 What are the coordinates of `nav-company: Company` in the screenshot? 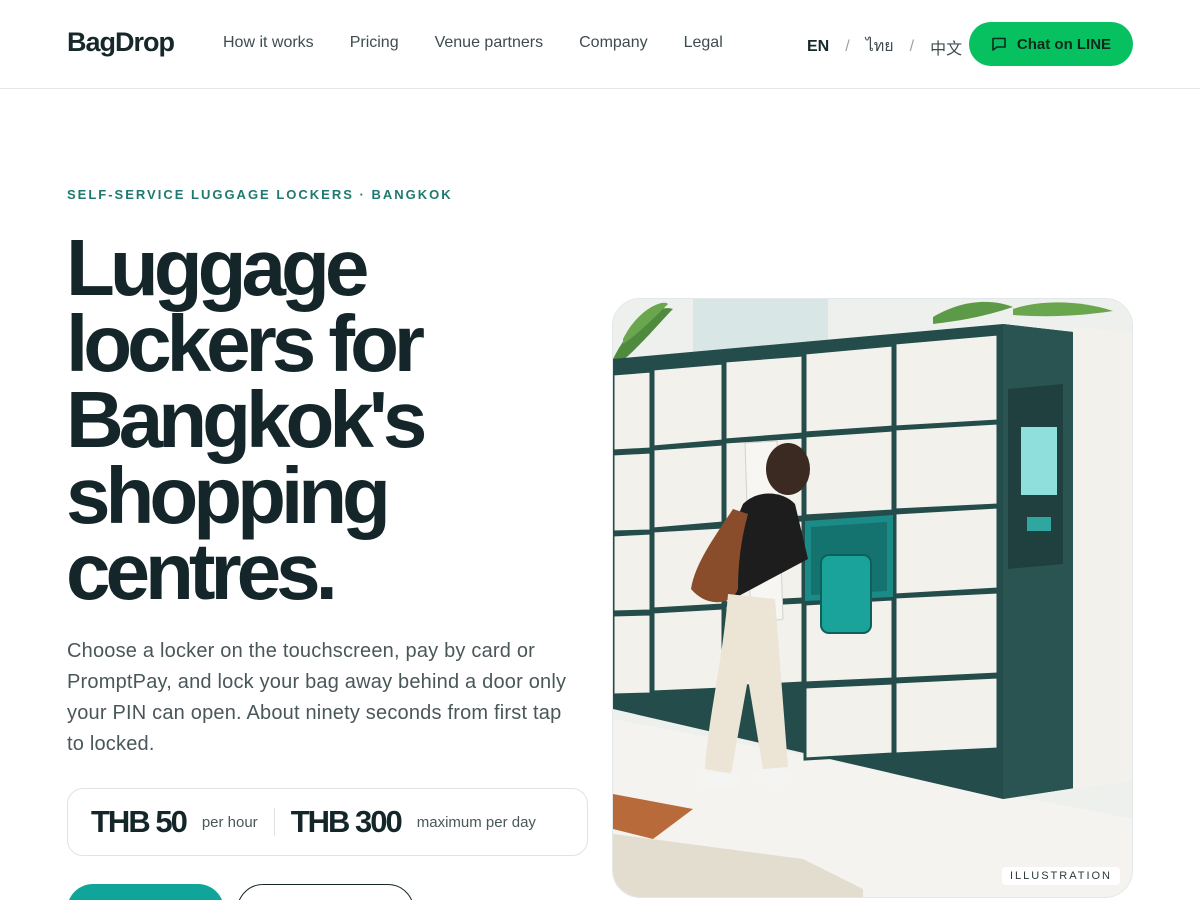 It's located at (613, 43).